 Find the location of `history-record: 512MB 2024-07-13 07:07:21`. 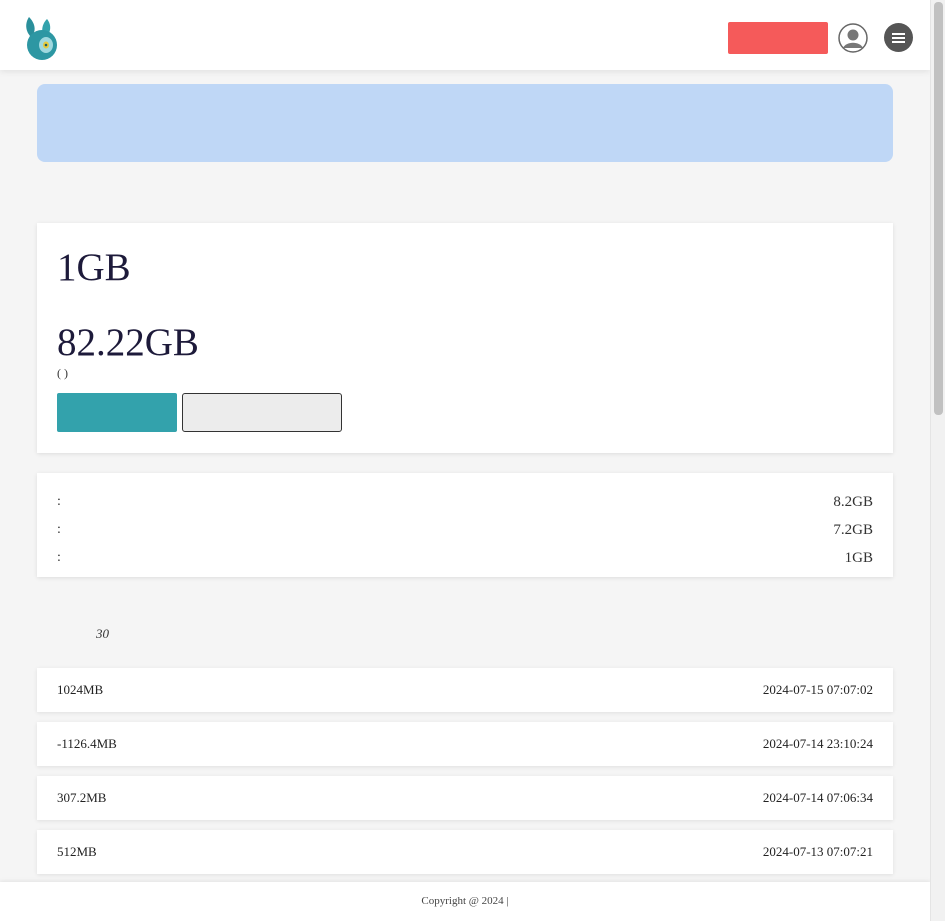

history-record: 512MB 2024-07-13 07:07:21 is located at coordinates (465, 852).